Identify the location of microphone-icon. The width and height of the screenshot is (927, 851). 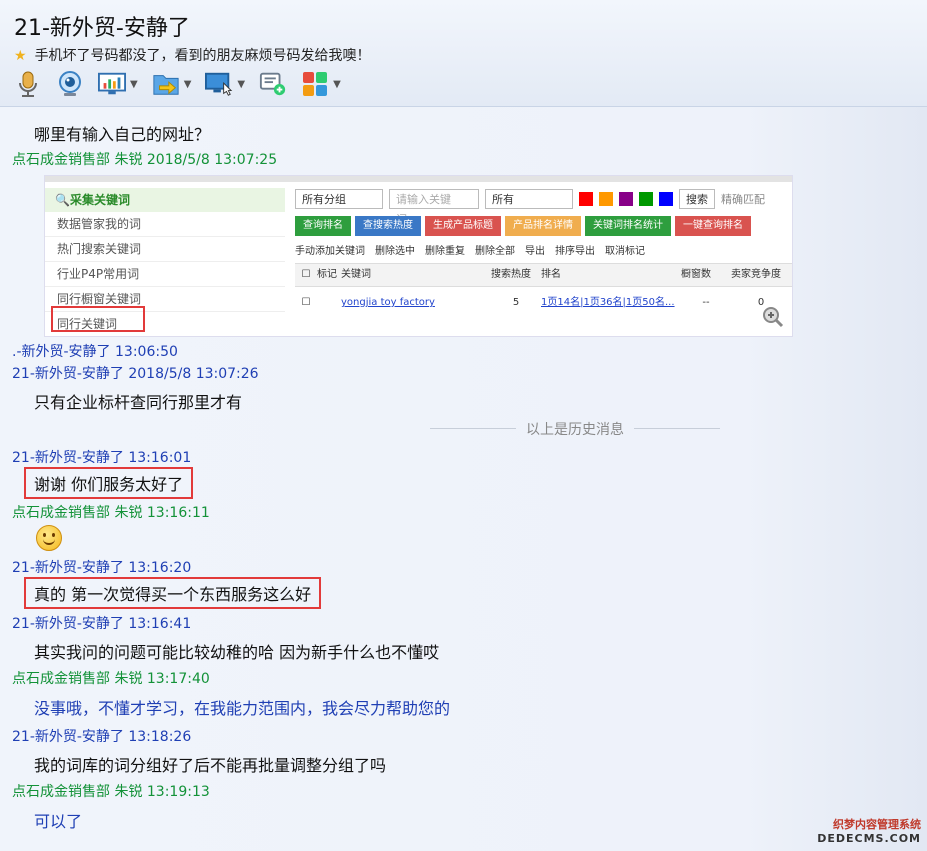
(28, 84).